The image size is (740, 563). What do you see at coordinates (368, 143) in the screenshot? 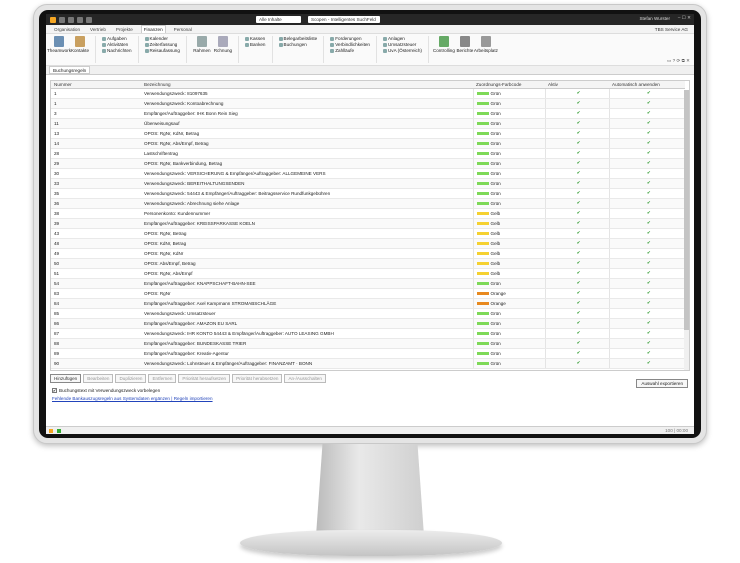
I see `table-row: 14 OPOS: RgNr, Abs/Empf, Betrag Grün ✔ ✔` at bounding box center [368, 143].